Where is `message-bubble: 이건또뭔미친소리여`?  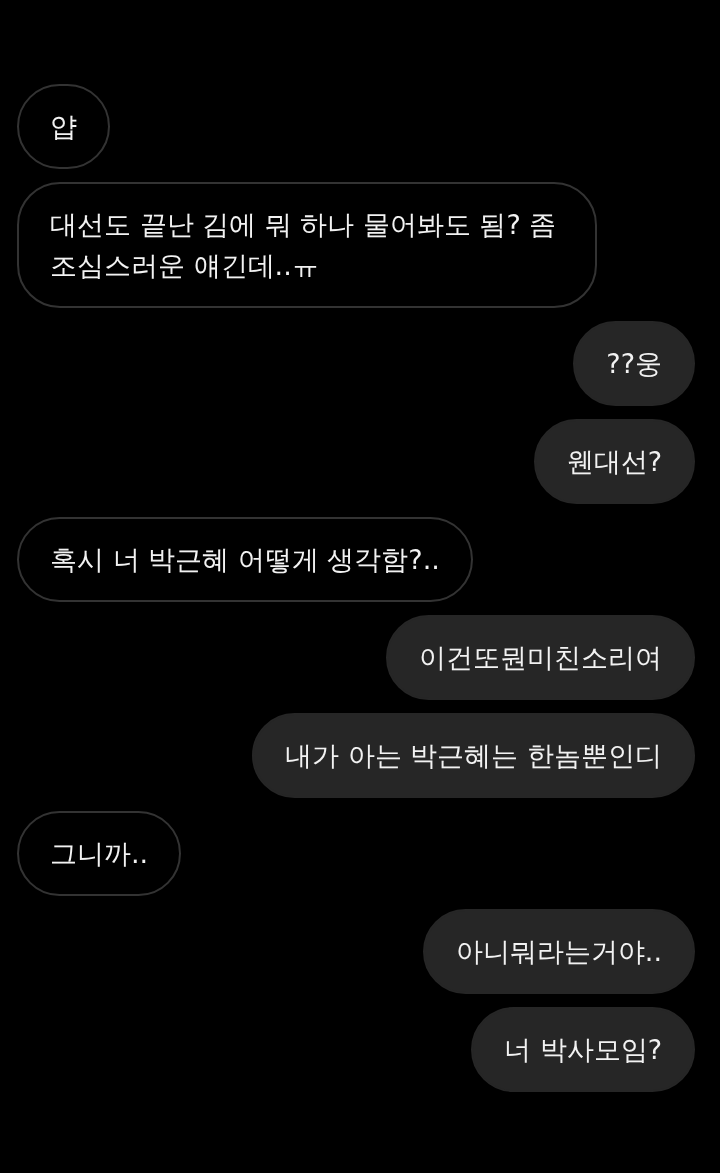
message-bubble: 이건또뭔미친소리여 is located at coordinates (540, 657).